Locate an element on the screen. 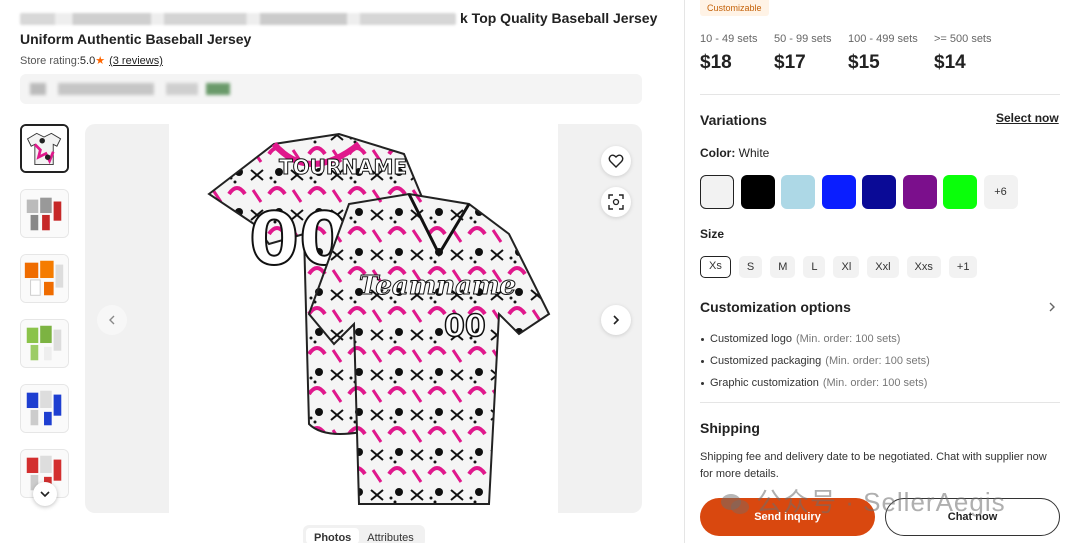 This screenshot has width=1080, height=543. heart-icon is located at coordinates (616, 161).